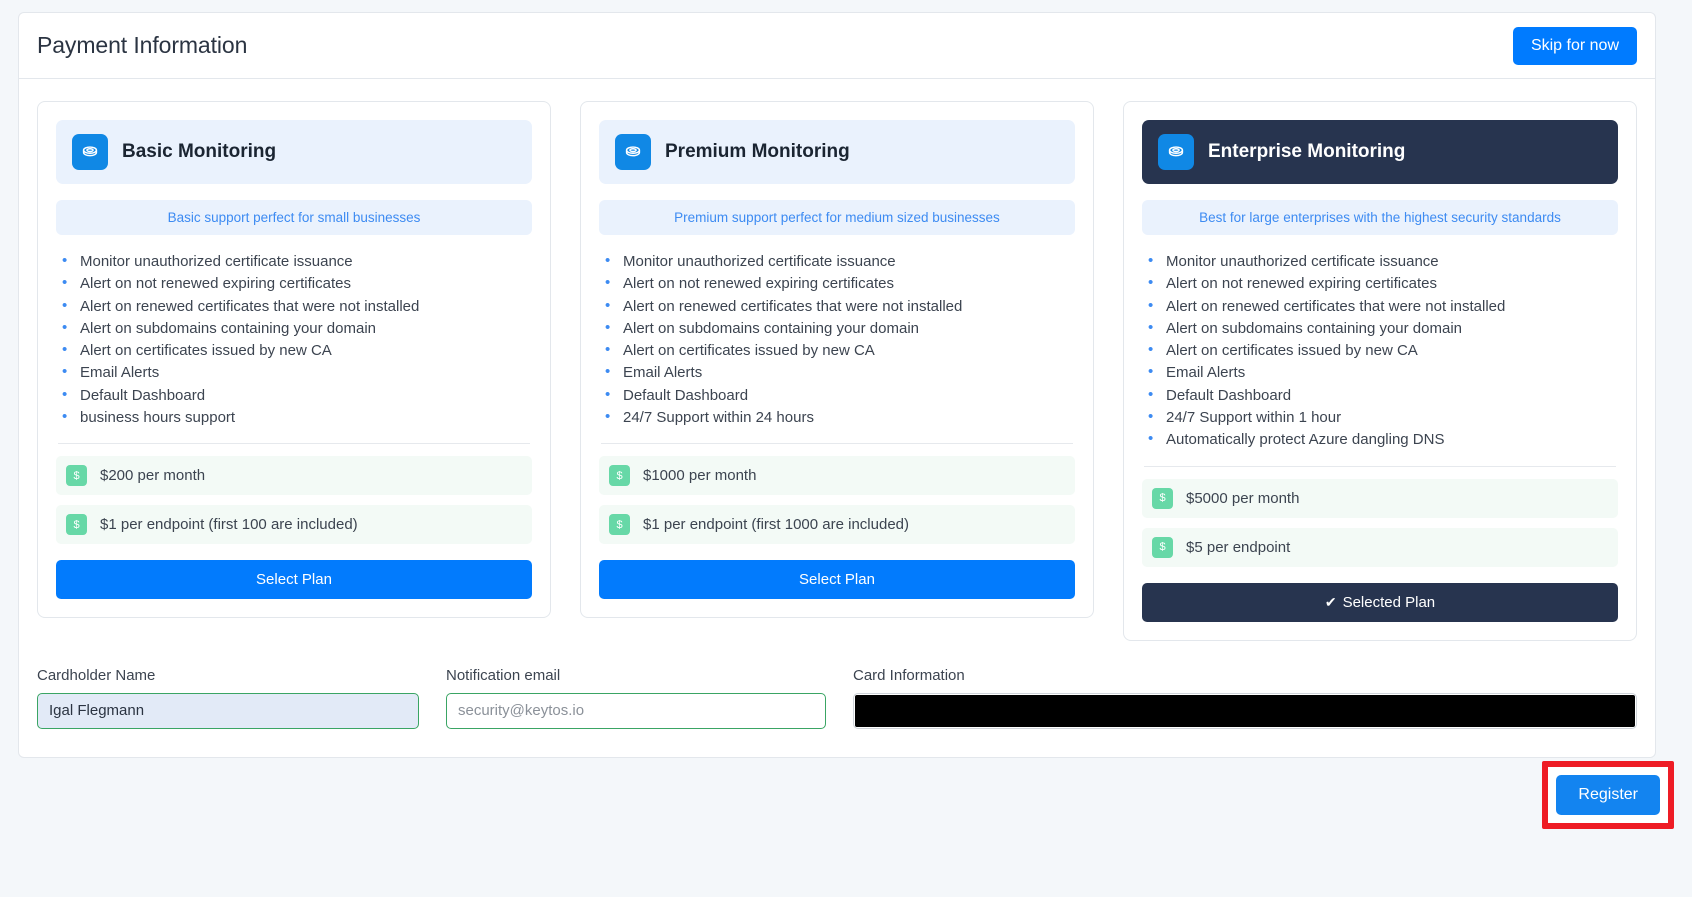  What do you see at coordinates (1389, 602) in the screenshot?
I see `selected-plan-label: Selected Plan` at bounding box center [1389, 602].